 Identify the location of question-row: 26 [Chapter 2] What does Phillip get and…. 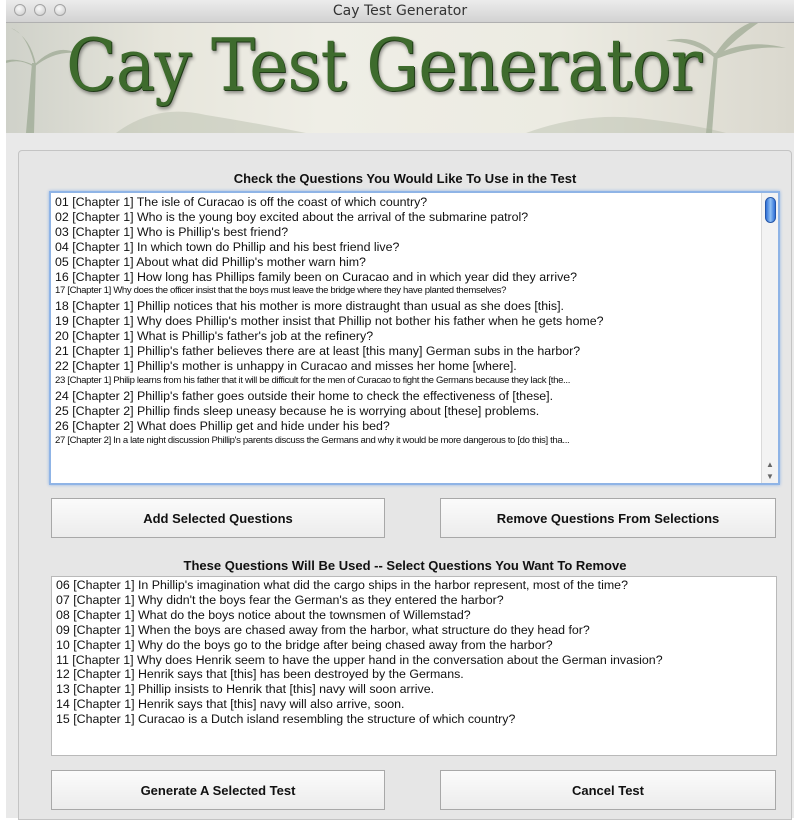
(405, 426).